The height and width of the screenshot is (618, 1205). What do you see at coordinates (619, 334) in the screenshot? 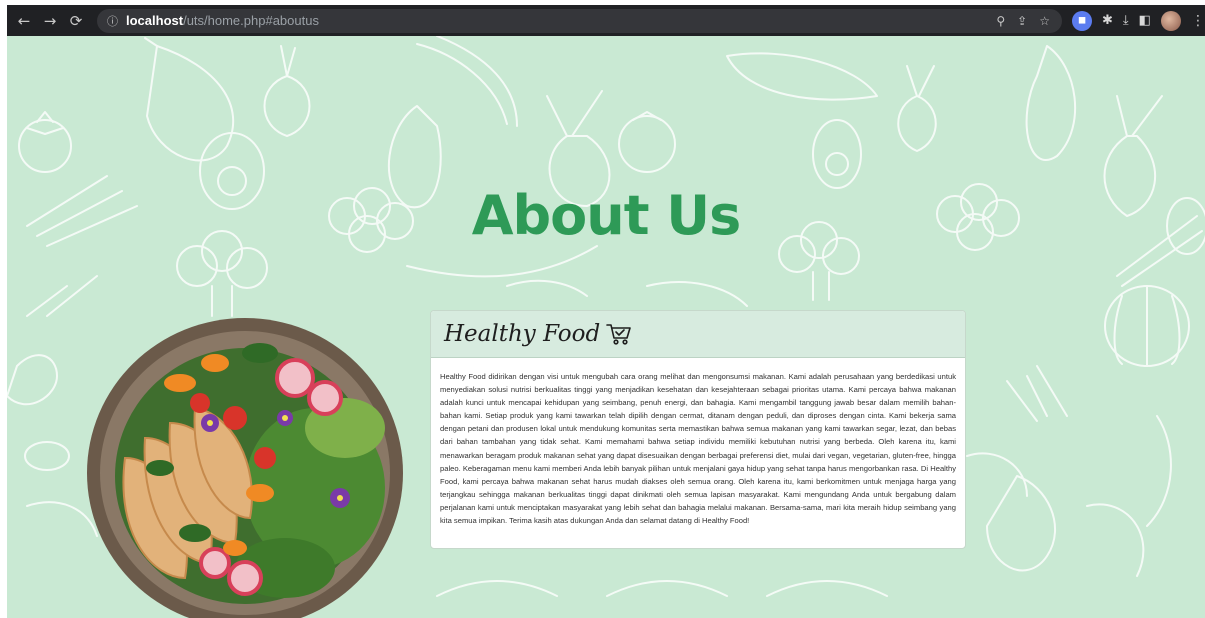
I see `cart-icon` at bounding box center [619, 334].